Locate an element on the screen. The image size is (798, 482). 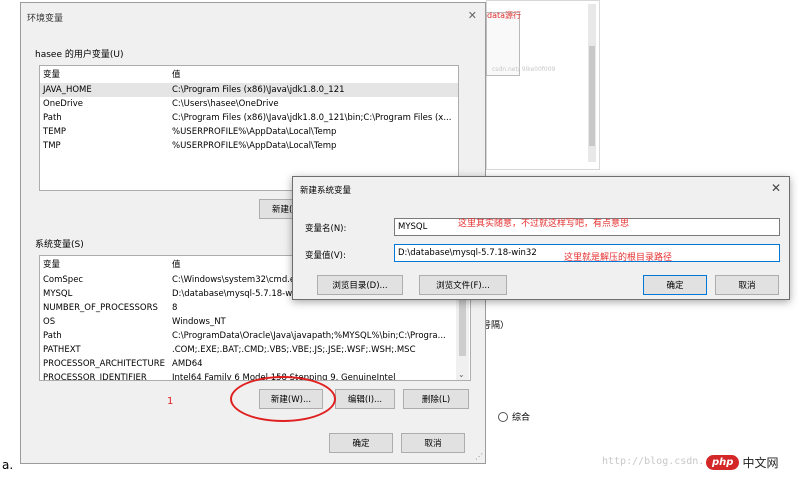
user-vars-group-label: hasee 的用户变量(U) is located at coordinates (79, 55).